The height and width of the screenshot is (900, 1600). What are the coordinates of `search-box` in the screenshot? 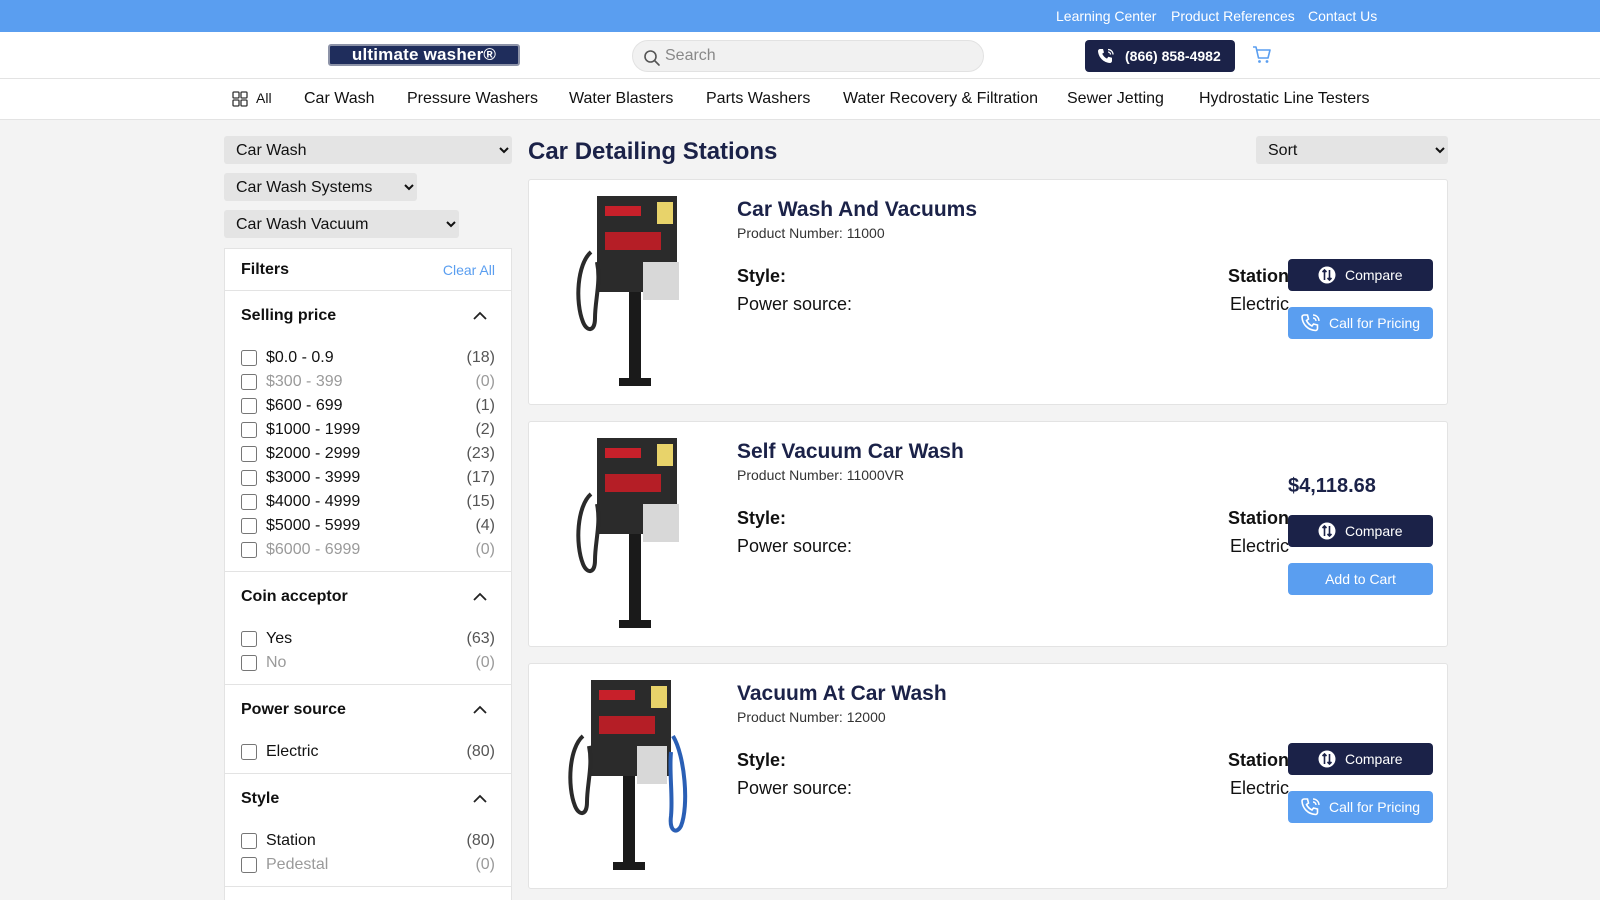 It's located at (808, 56).